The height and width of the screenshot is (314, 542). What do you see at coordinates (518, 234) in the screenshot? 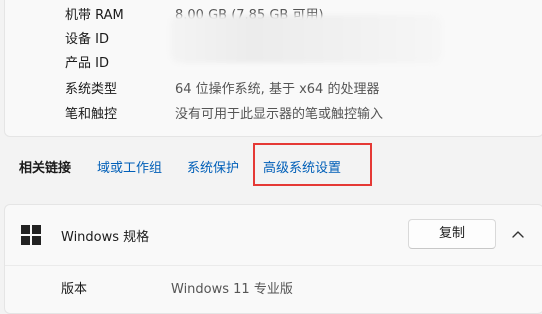
I see `chevron-up-icon` at bounding box center [518, 234].